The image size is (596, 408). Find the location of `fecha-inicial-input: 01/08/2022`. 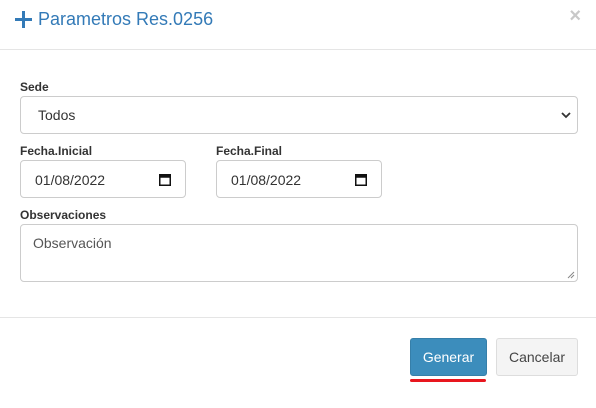

fecha-inicial-input: 01/08/2022 is located at coordinates (103, 179).